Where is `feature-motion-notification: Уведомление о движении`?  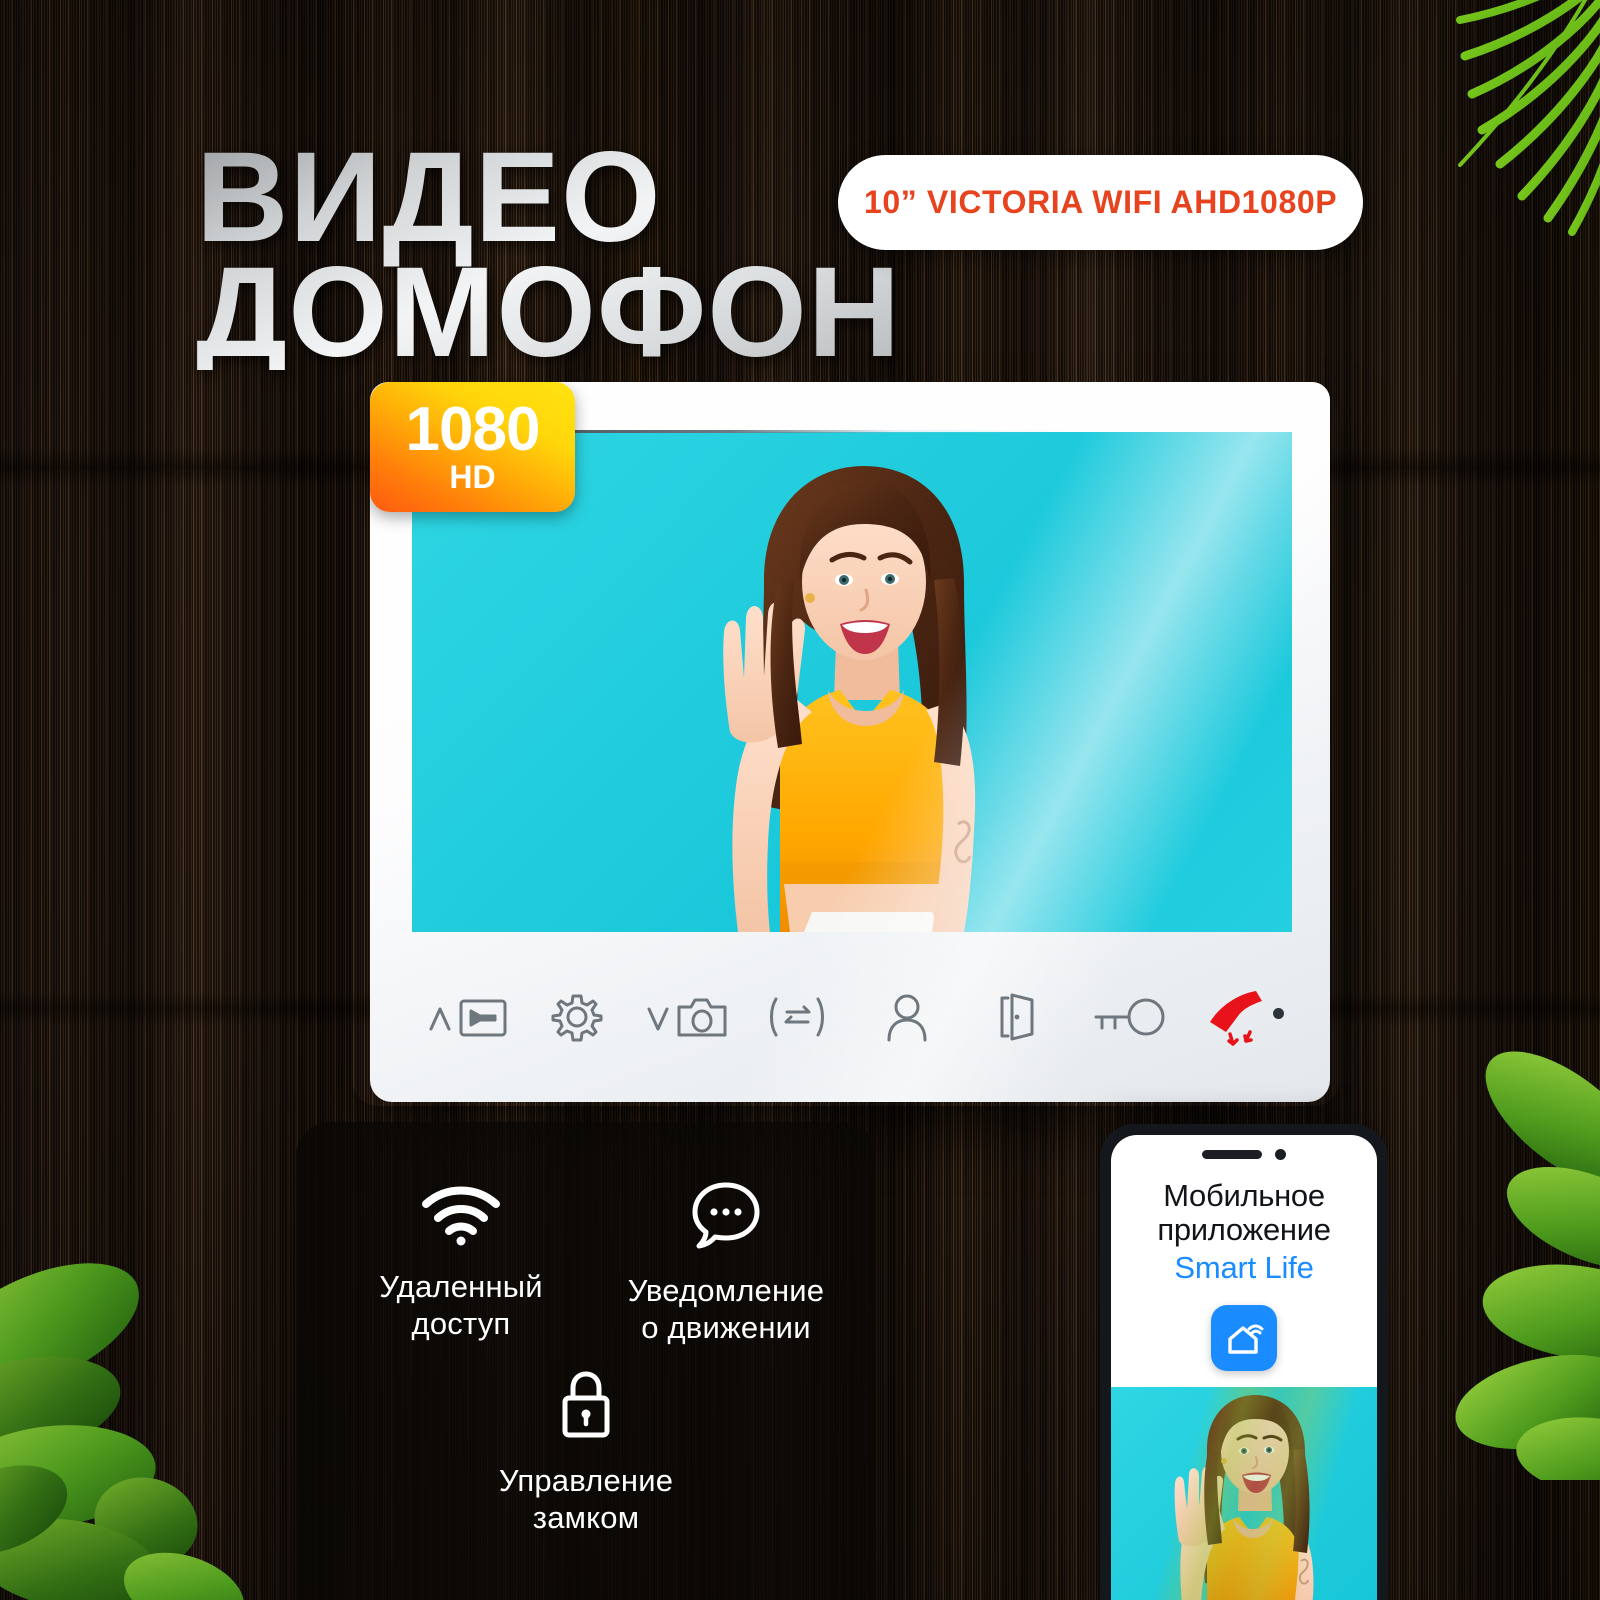 feature-motion-notification: Уведомление о движении is located at coordinates (726, 1263).